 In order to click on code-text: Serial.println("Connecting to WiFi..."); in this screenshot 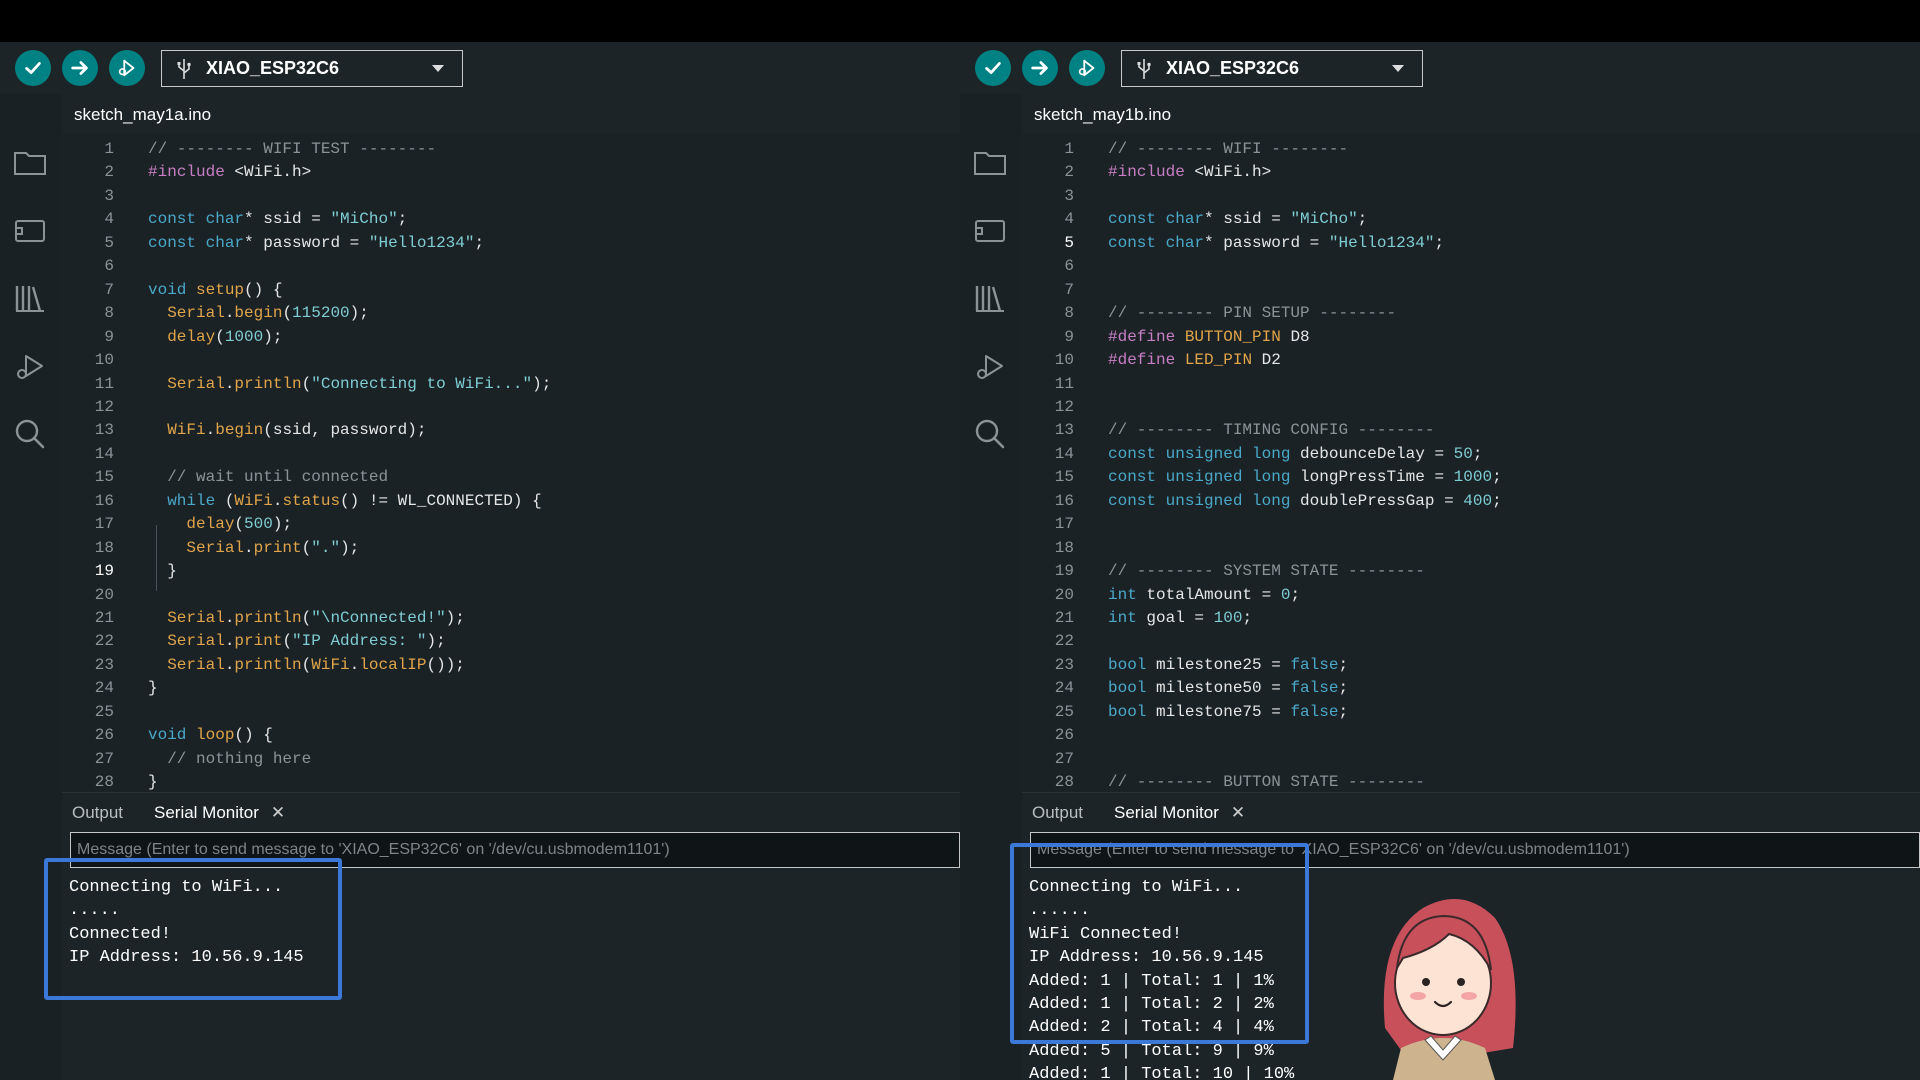, I will do `click(359, 383)`.